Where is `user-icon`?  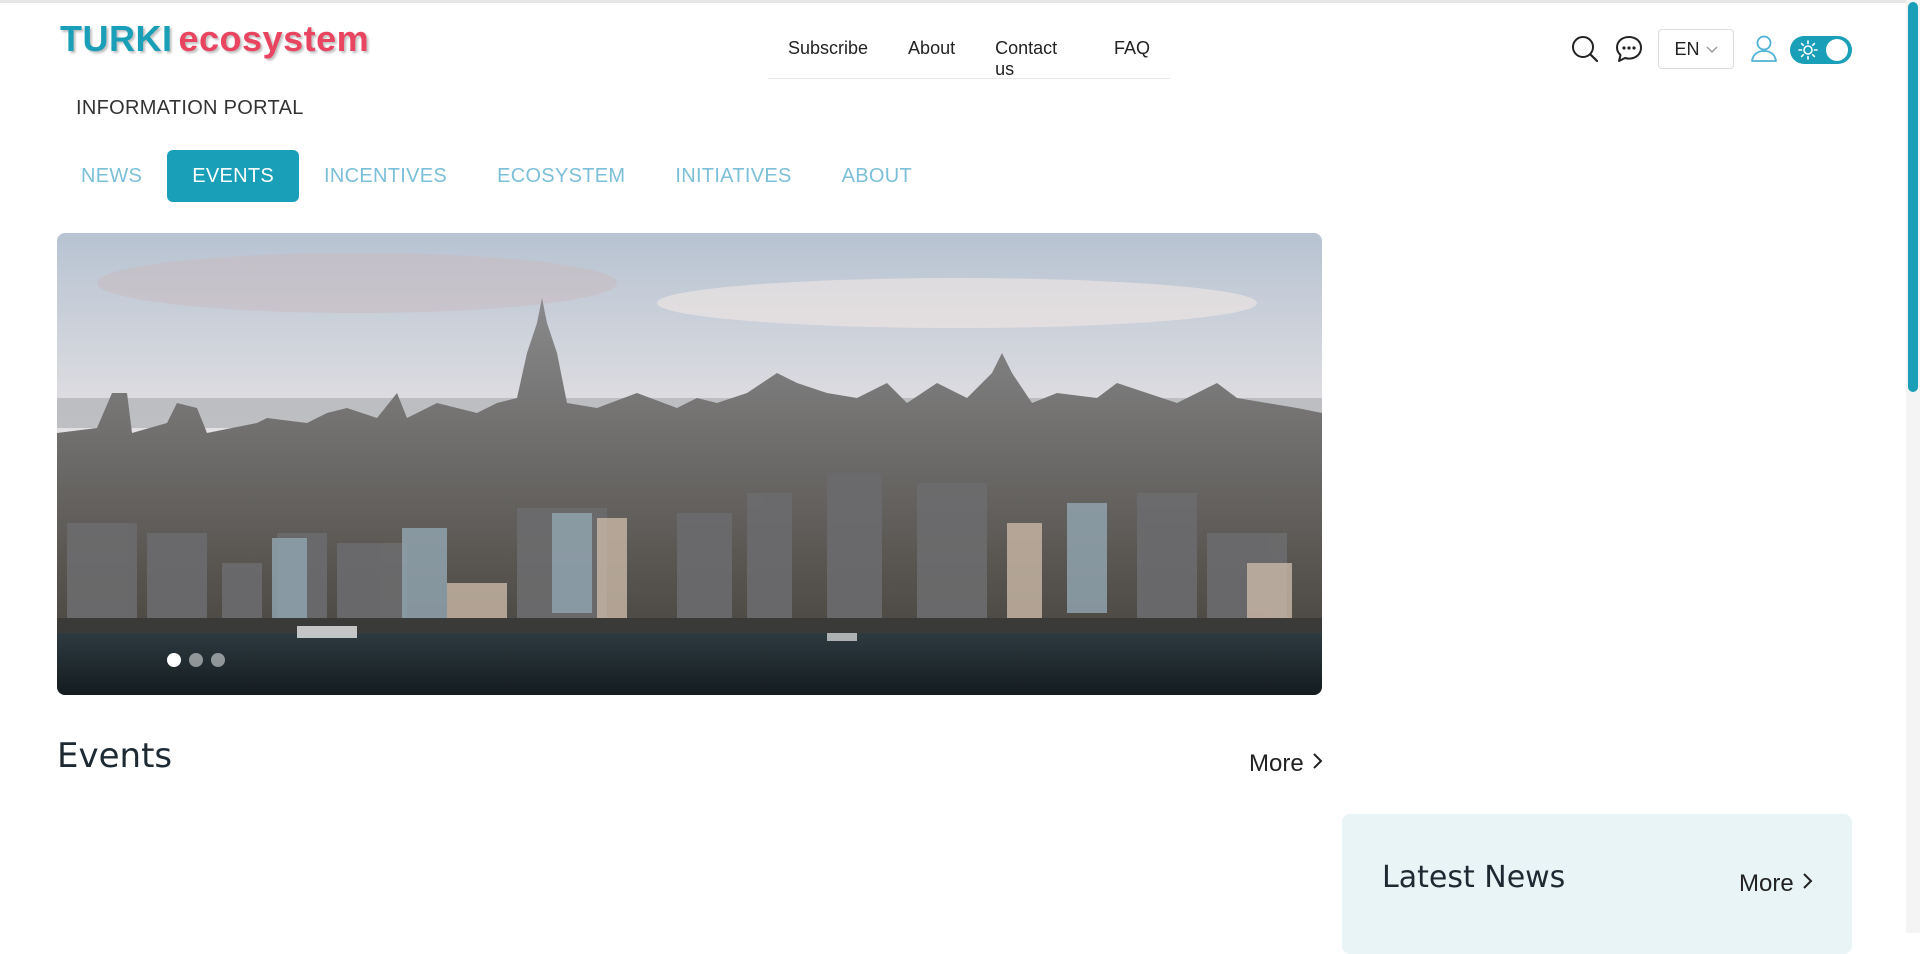 user-icon is located at coordinates (1764, 48).